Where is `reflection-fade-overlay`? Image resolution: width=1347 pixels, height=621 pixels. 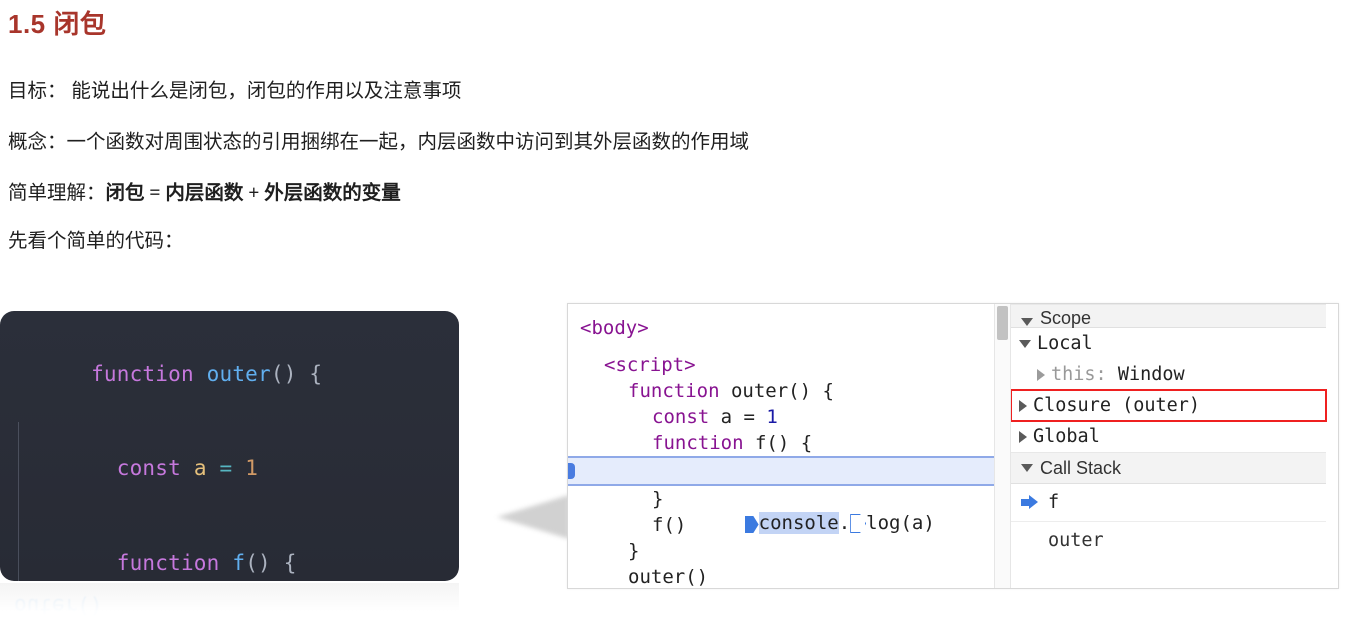 reflection-fade-overlay is located at coordinates (229, 602).